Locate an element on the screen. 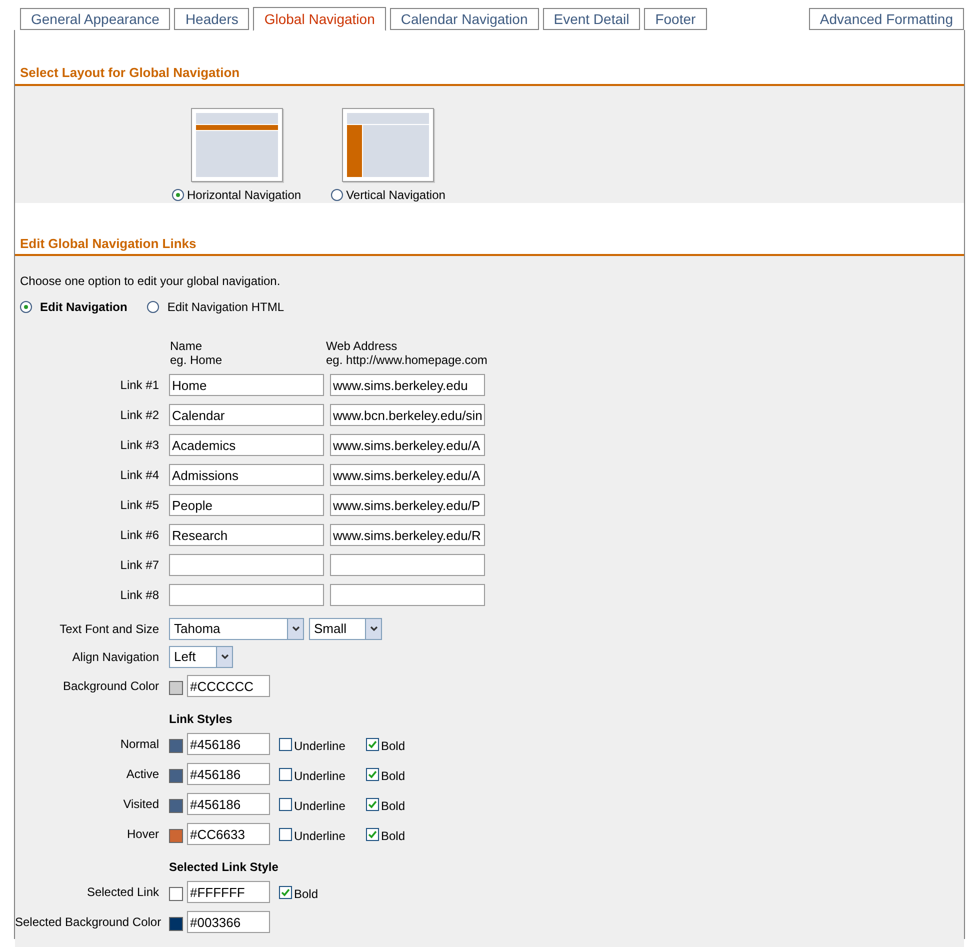 The width and height of the screenshot is (977, 947). column-header: Name is located at coordinates (187, 346).